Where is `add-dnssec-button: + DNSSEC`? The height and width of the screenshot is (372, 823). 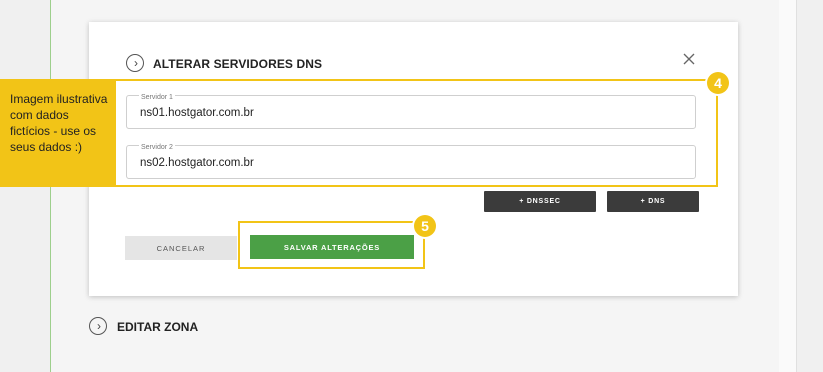 add-dnssec-button: + DNSSEC is located at coordinates (540, 201).